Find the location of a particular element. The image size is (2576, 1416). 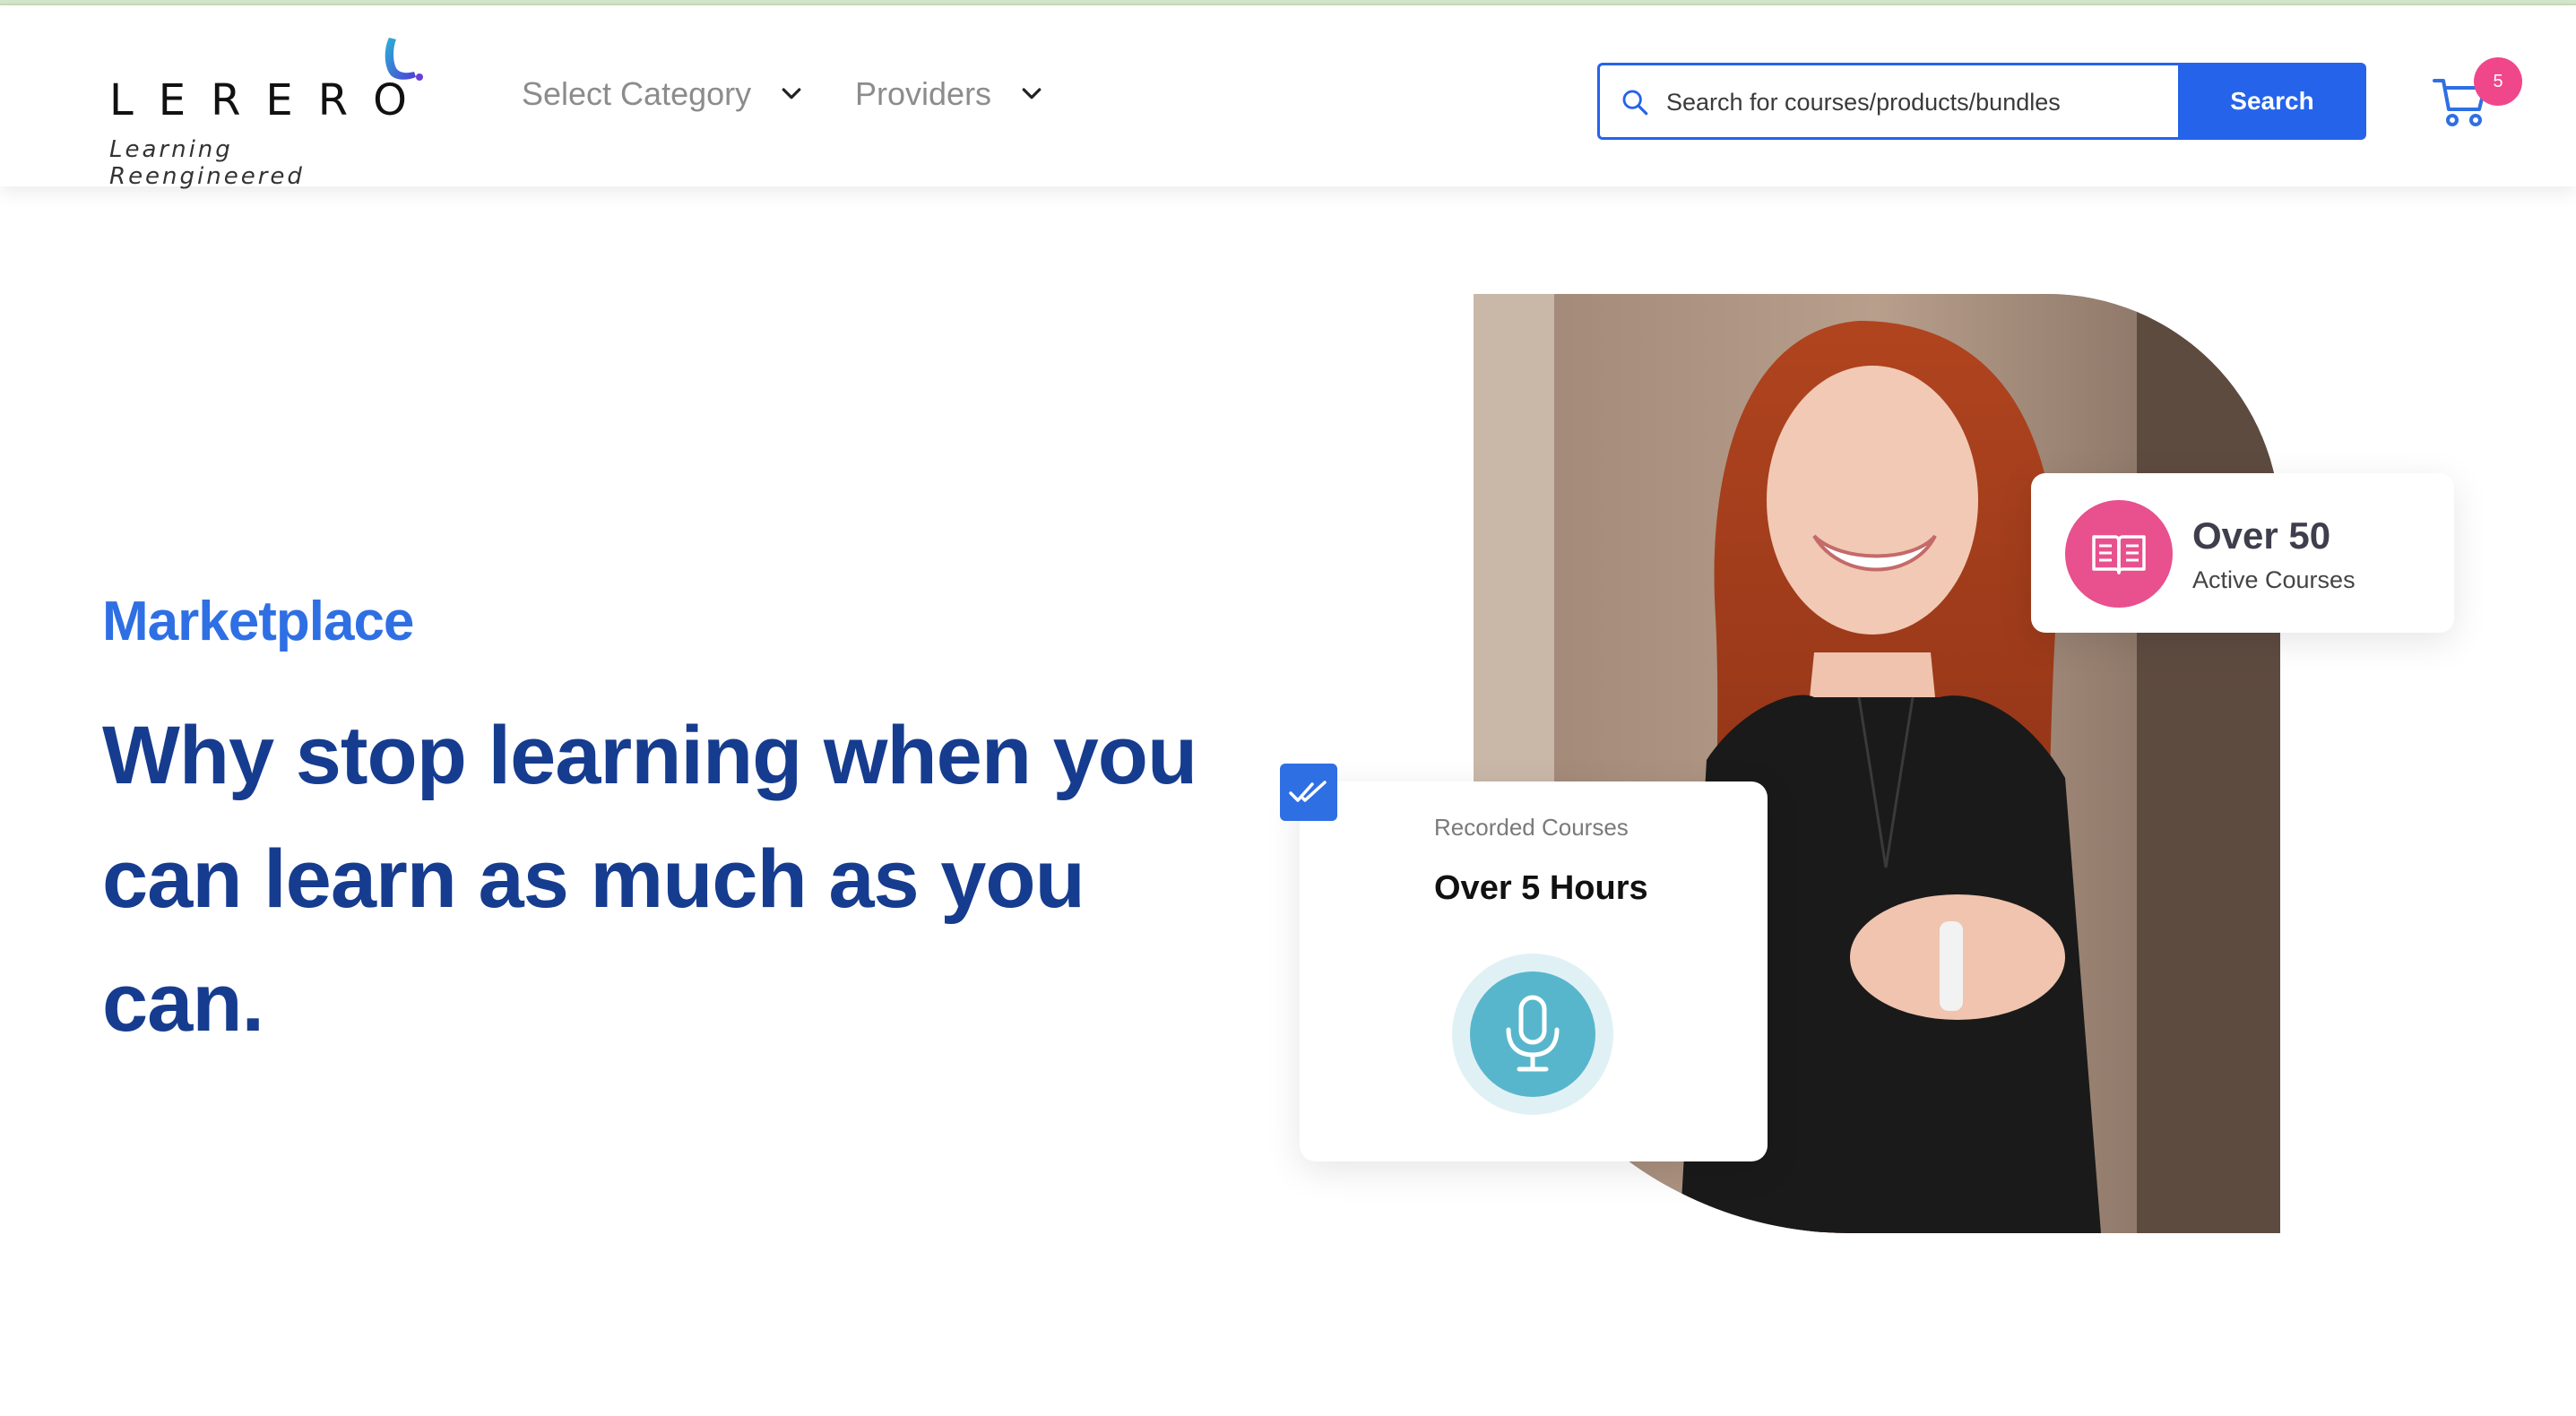

active-courses-count: Over 50 is located at coordinates (2261, 535).